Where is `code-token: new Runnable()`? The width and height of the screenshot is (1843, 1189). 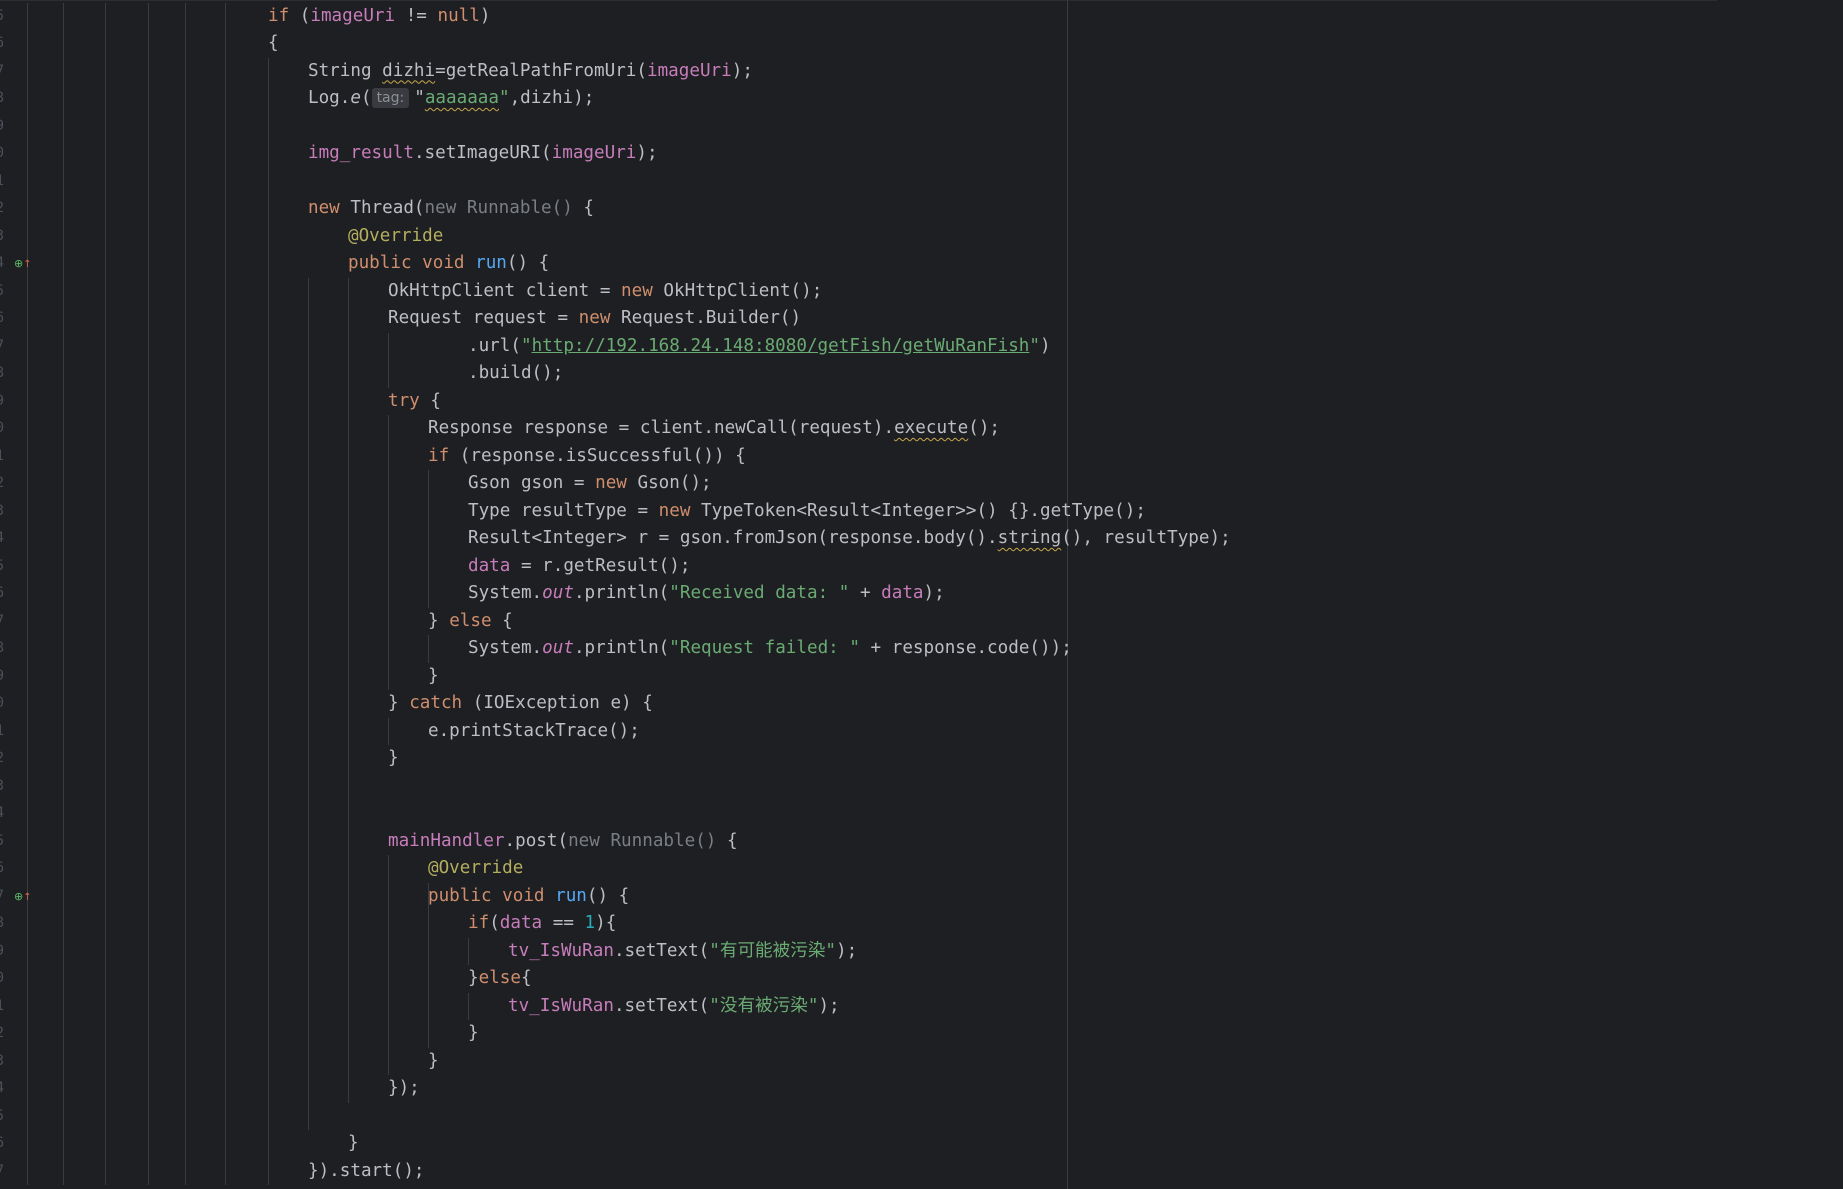
code-token: new Runnable() is located at coordinates (642, 840).